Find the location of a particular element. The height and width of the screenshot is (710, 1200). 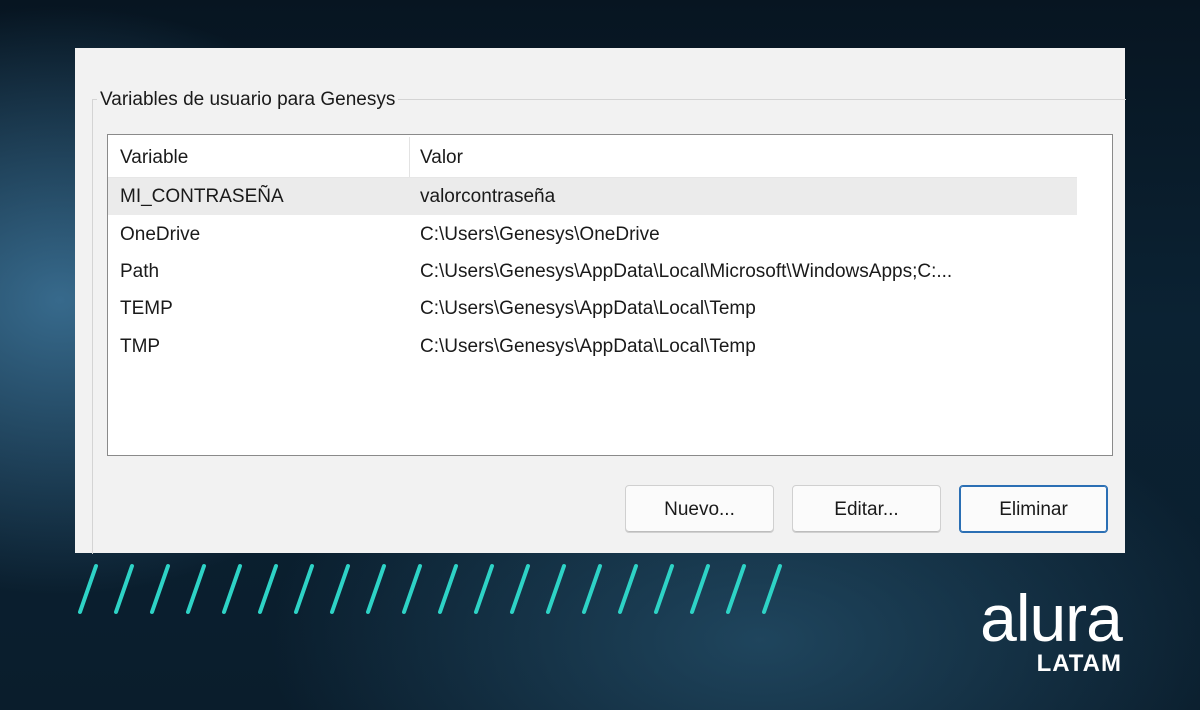

alura-latam-logo: alura LATAM is located at coordinates (1051, 640).